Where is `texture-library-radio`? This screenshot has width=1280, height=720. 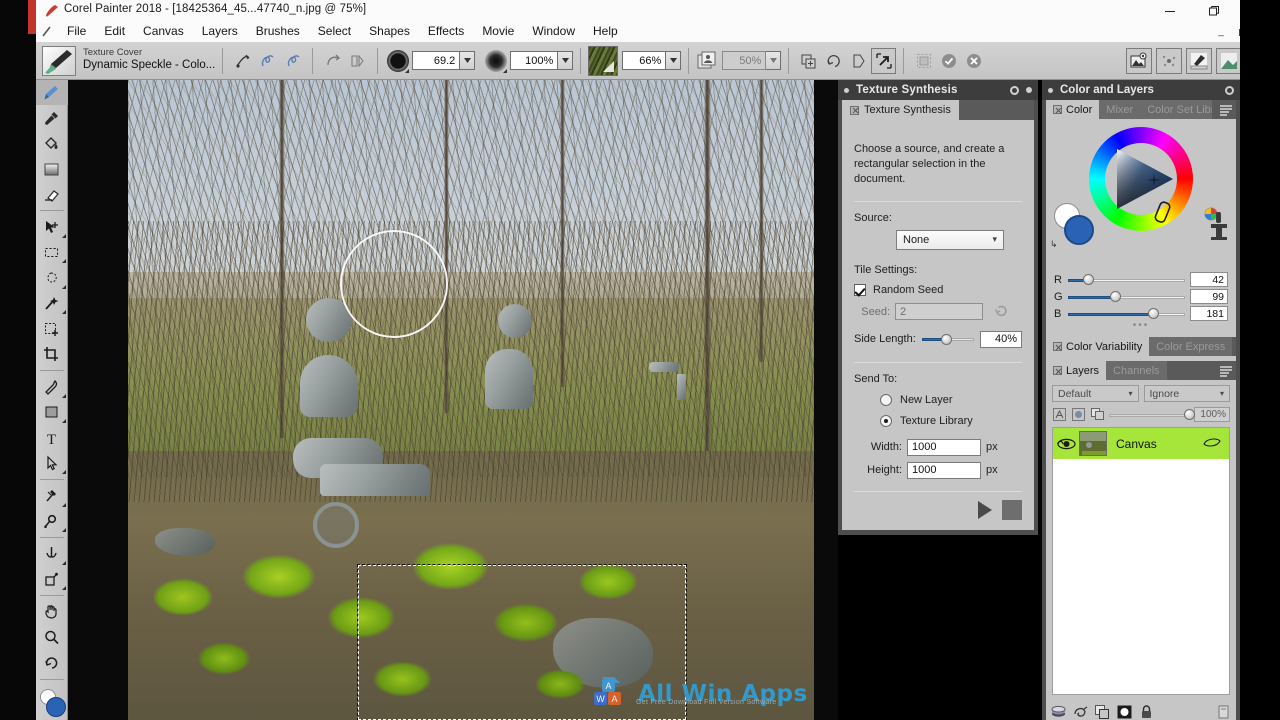 texture-library-radio is located at coordinates (886, 420).